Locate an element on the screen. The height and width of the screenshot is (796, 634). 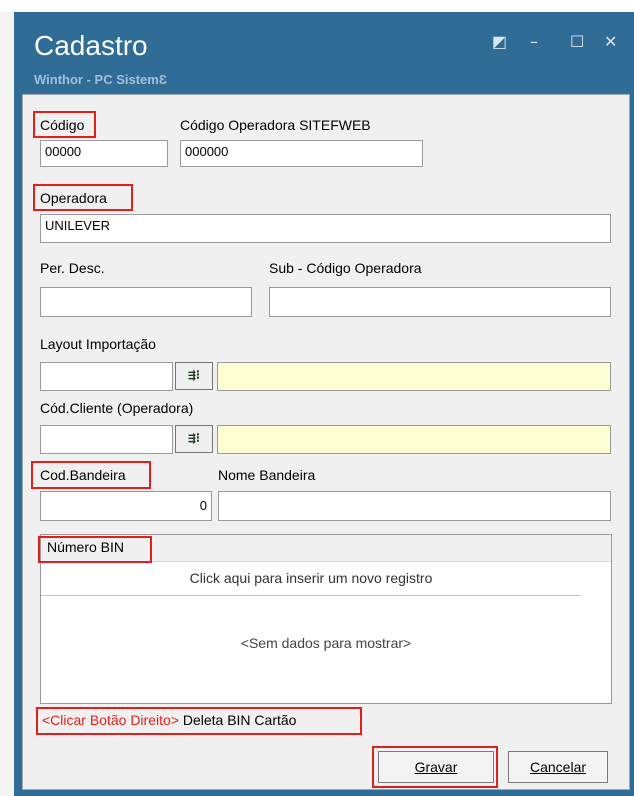
hint-highlight is located at coordinates (199, 721).